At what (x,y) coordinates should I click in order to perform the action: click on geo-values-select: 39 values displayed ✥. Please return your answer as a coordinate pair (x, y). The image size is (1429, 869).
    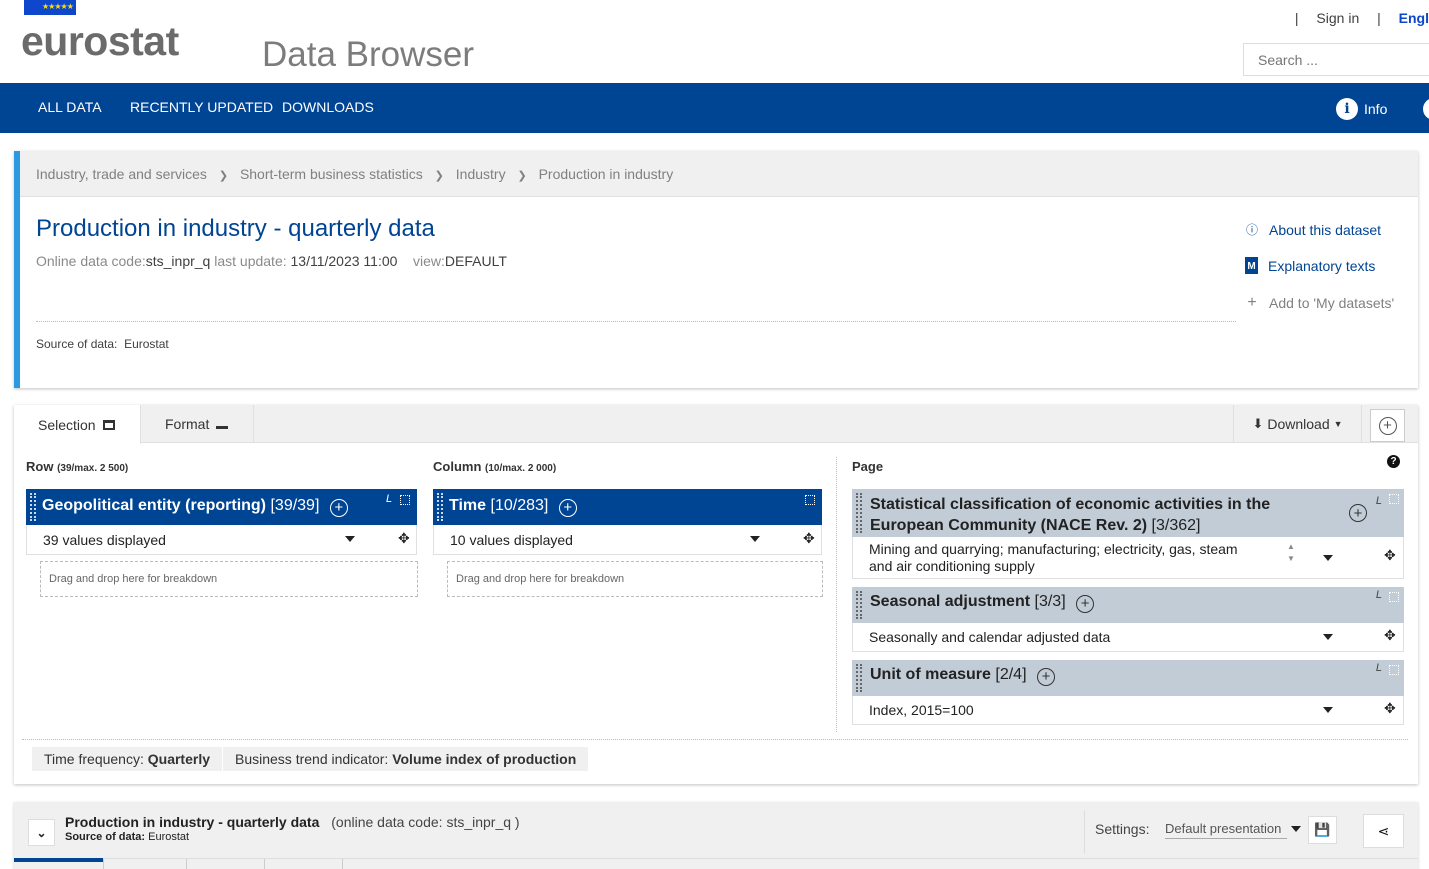
    Looking at the image, I should click on (221, 540).